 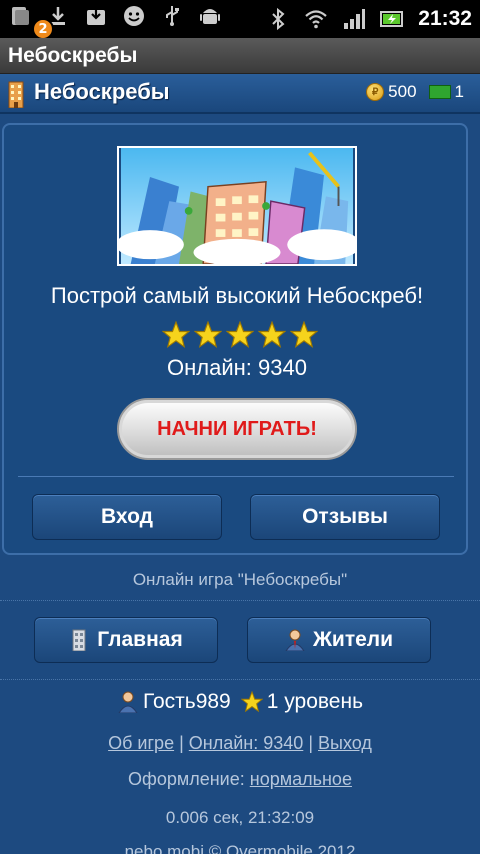 What do you see at coordinates (315, 701) in the screenshot?
I see `user-level: 1 уровень` at bounding box center [315, 701].